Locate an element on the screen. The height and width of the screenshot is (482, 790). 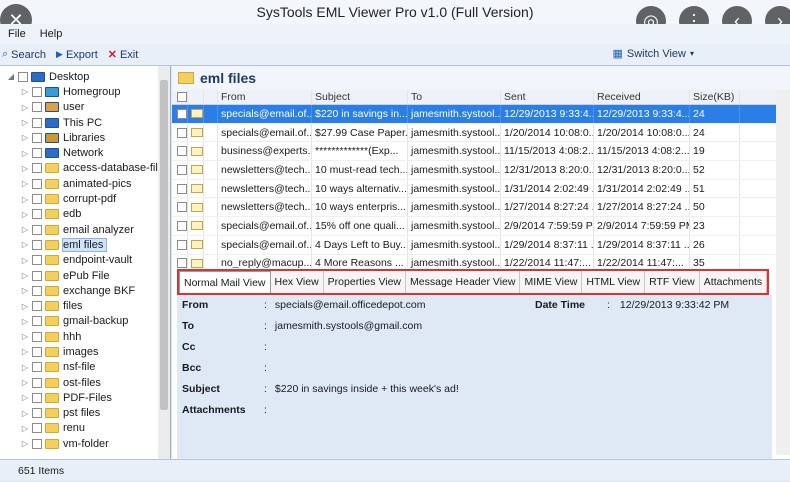
tree-item: ▷ user is located at coordinates (85, 107).